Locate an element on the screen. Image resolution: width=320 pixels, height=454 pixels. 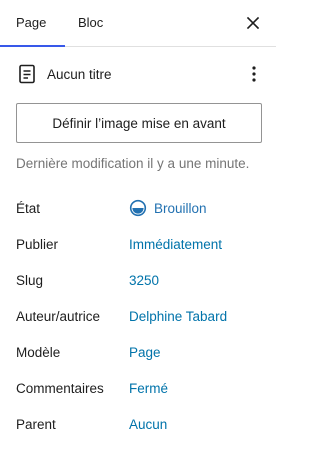
status-button: Brouillon is located at coordinates (168, 208).